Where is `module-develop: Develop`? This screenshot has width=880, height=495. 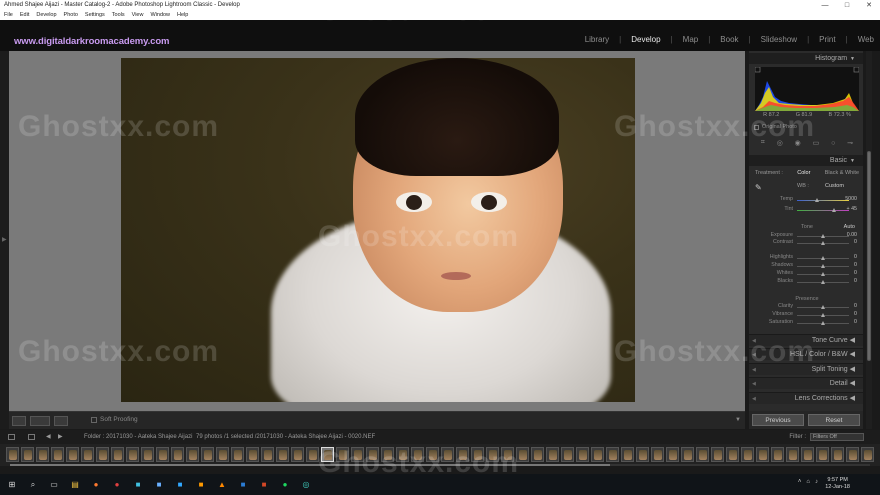
module-develop: Develop is located at coordinates (645, 39).